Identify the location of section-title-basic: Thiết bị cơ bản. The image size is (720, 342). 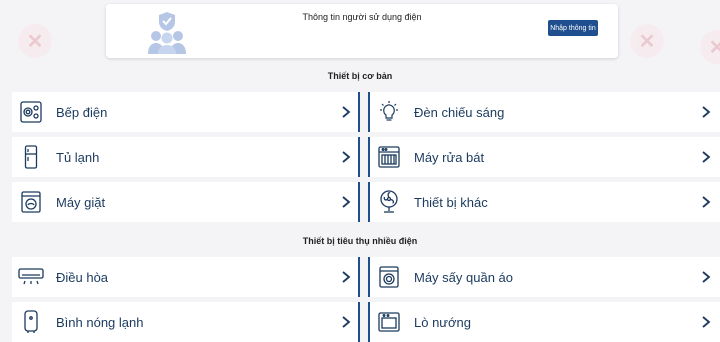
(360, 76).